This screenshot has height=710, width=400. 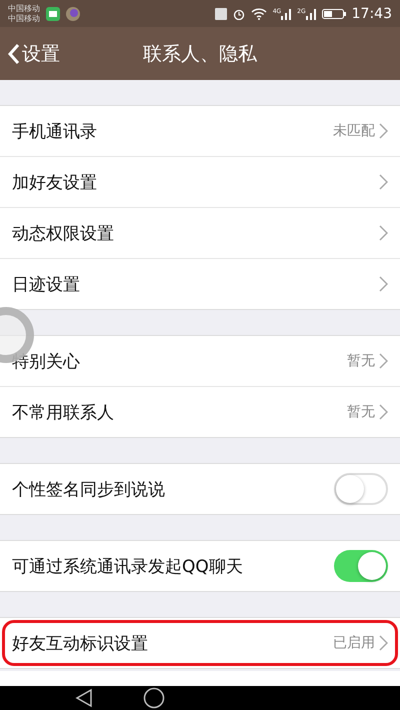 What do you see at coordinates (128, 567) in the screenshot?
I see `row-label: 可通过系统通讯录发起QQ聊天` at bounding box center [128, 567].